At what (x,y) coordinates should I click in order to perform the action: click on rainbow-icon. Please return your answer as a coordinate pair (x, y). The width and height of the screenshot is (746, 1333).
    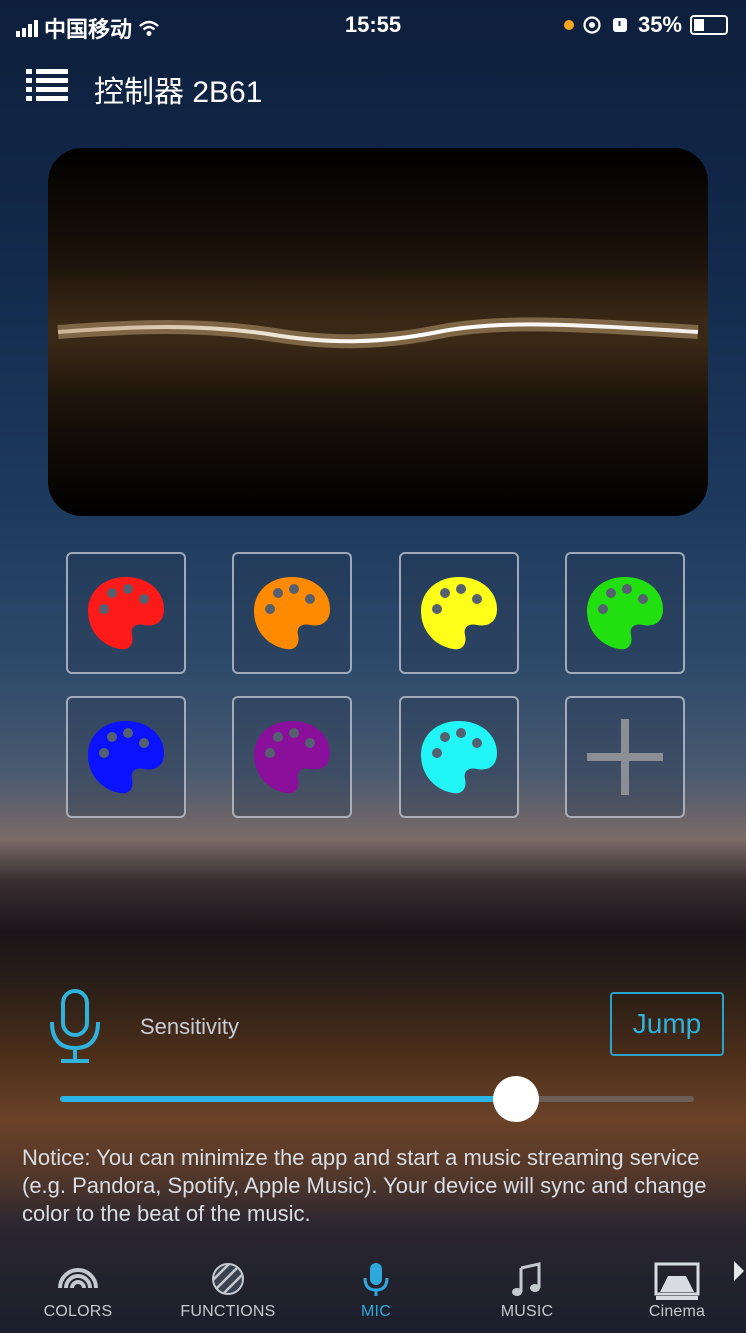
    Looking at the image, I should click on (78, 1278).